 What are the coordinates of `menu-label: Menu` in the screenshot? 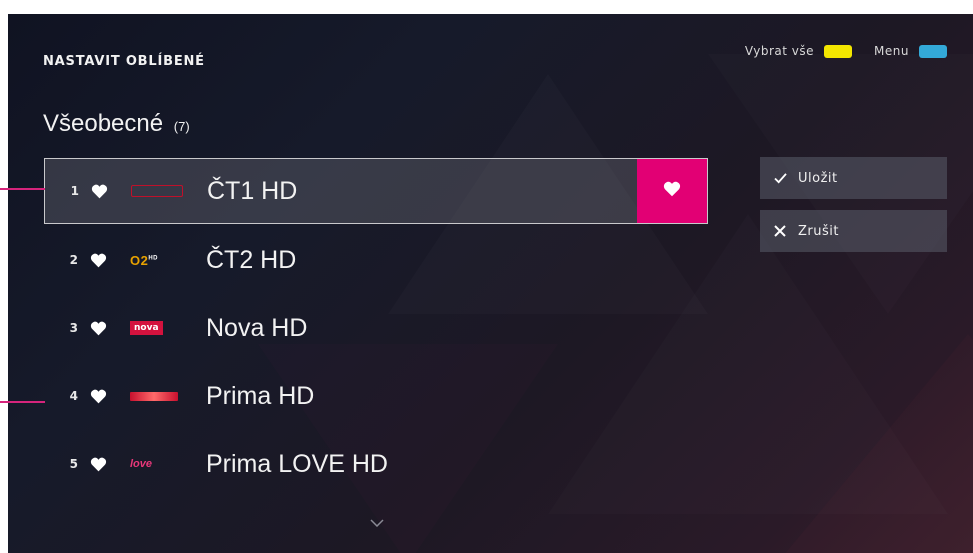 It's located at (891, 51).